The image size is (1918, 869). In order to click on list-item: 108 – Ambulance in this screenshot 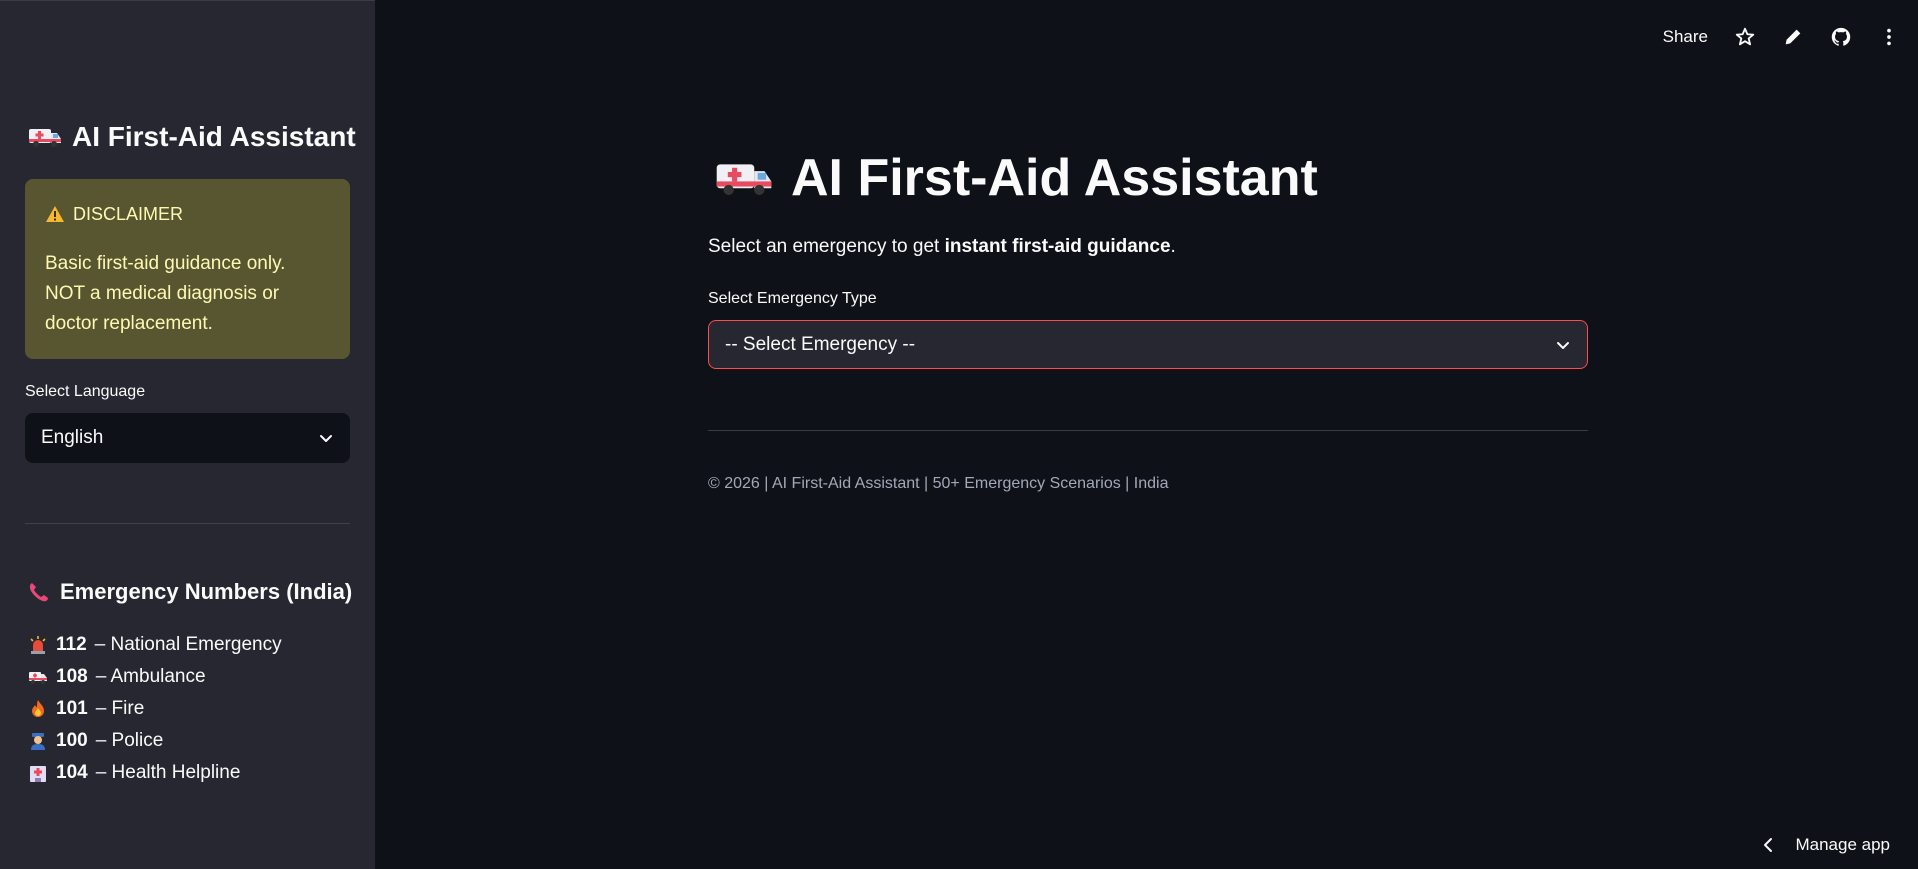, I will do `click(155, 677)`.